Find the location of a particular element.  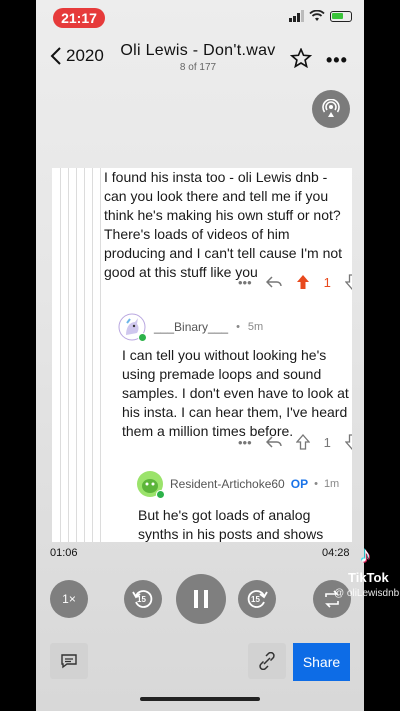

airplay-button is located at coordinates (331, 109).